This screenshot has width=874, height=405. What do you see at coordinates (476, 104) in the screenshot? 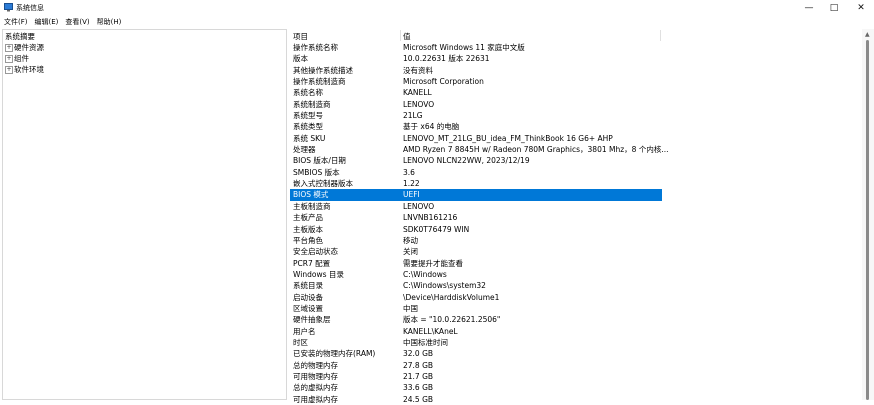
I see `table-row: 系统制造商 LENOVO` at bounding box center [476, 104].